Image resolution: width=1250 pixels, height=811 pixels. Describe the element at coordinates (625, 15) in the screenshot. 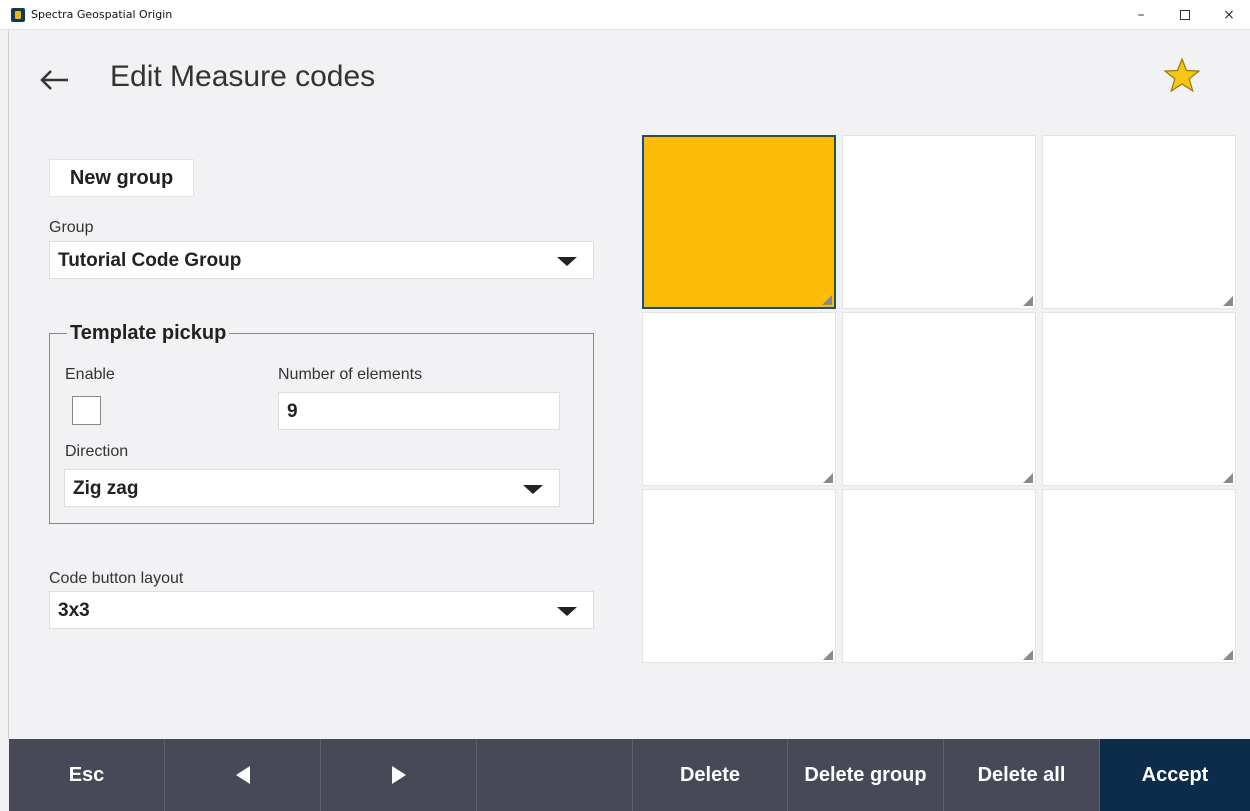

I see `window-titlebar: Spectra Geospatial Origin – ×` at that location.